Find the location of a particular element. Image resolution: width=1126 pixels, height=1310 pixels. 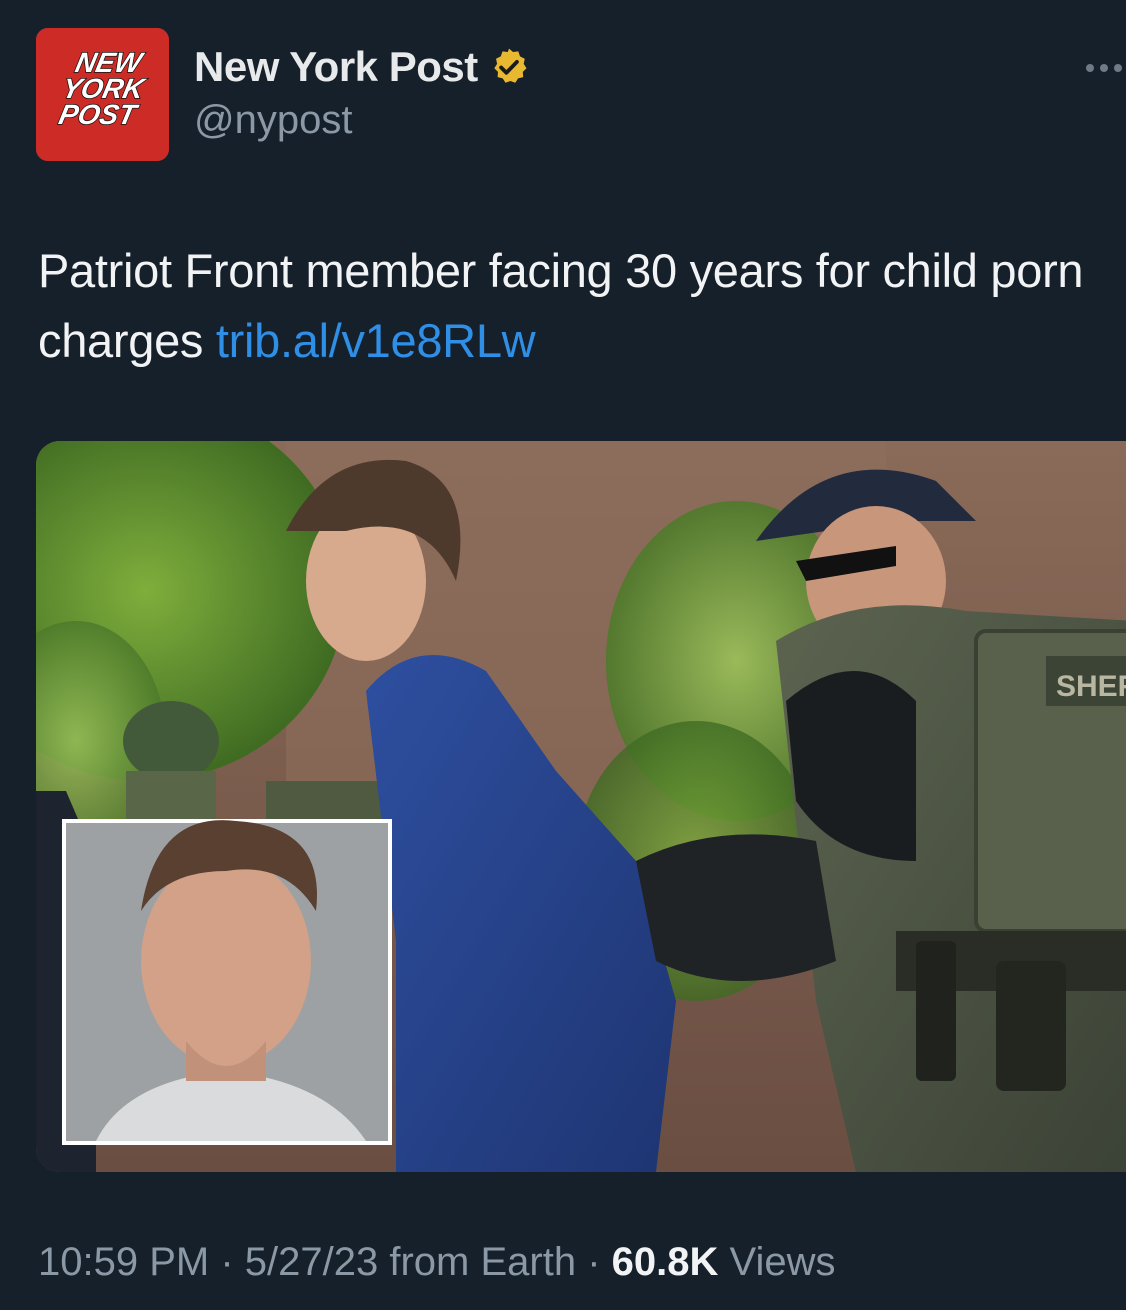

views-label: Views is located at coordinates (777, 1262).